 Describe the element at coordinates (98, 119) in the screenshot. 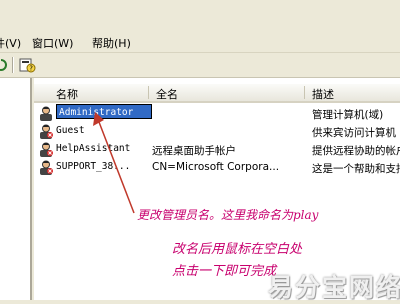

I see `arrow-head` at that location.